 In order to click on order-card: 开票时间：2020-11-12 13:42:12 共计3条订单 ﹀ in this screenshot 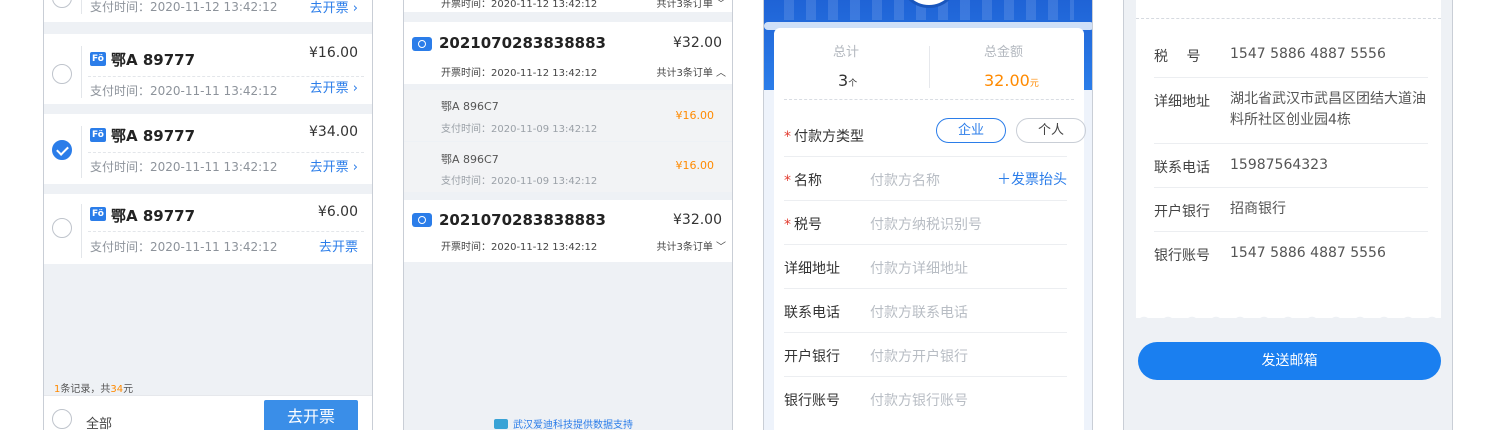, I will do `click(568, 6)`.